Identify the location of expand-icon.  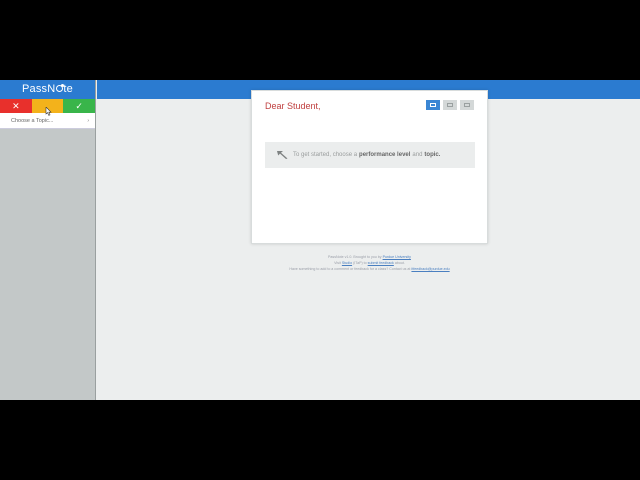
(467, 105).